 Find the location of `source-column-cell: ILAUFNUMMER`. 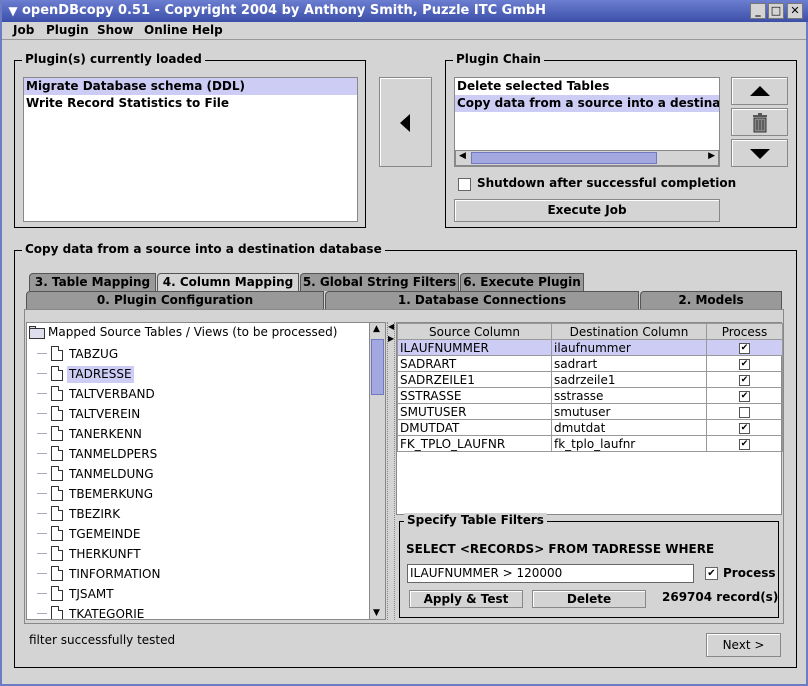

source-column-cell: ILAUFNUMMER is located at coordinates (474, 347).